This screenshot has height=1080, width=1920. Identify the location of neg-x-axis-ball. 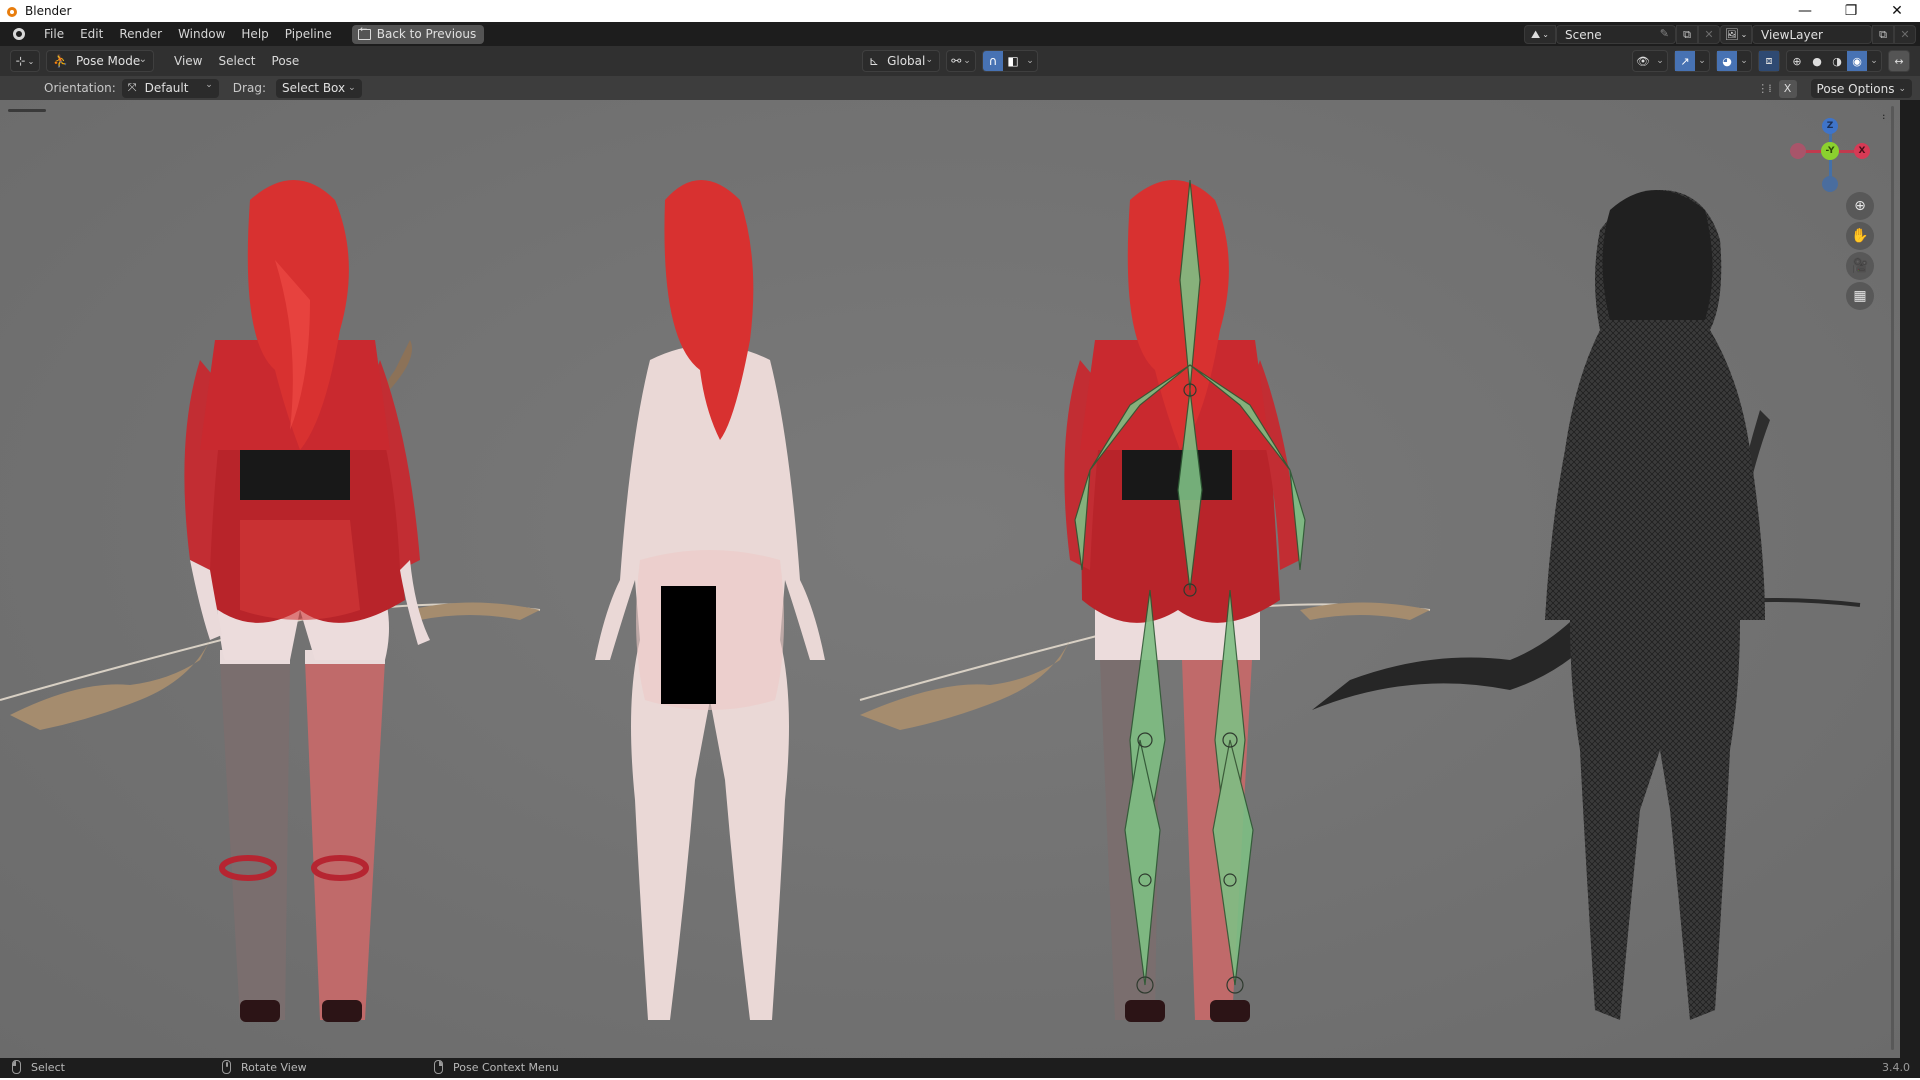
(1798, 151).